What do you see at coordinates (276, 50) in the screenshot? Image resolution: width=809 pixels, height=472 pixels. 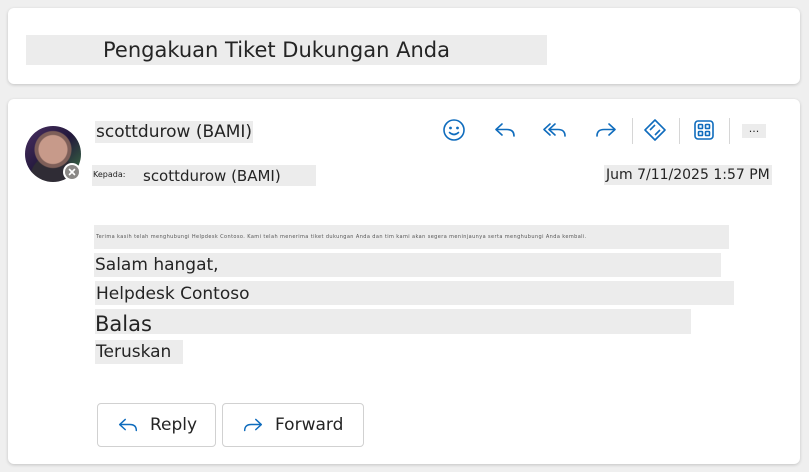 I see `email-subject: Pengakuan Tiket Dukungan Anda` at bounding box center [276, 50].